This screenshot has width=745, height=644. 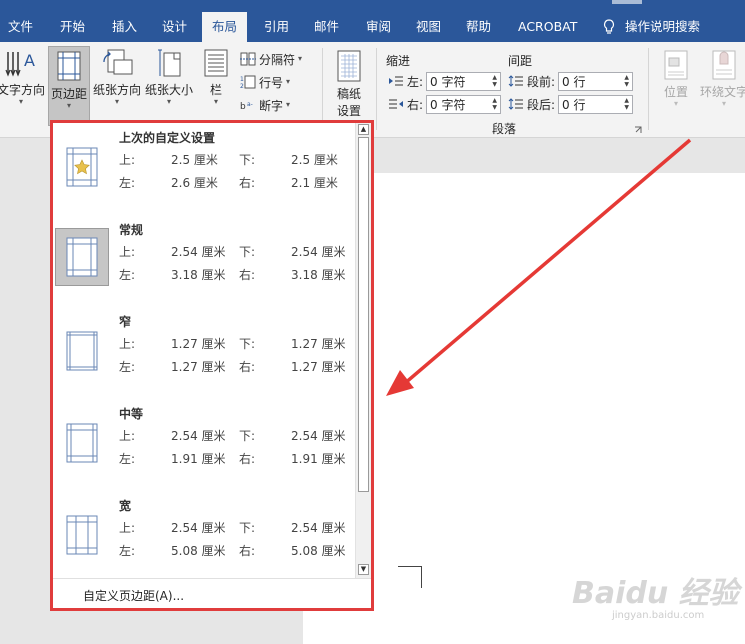 What do you see at coordinates (169, 63) in the screenshot?
I see `paper-size-icon` at bounding box center [169, 63].